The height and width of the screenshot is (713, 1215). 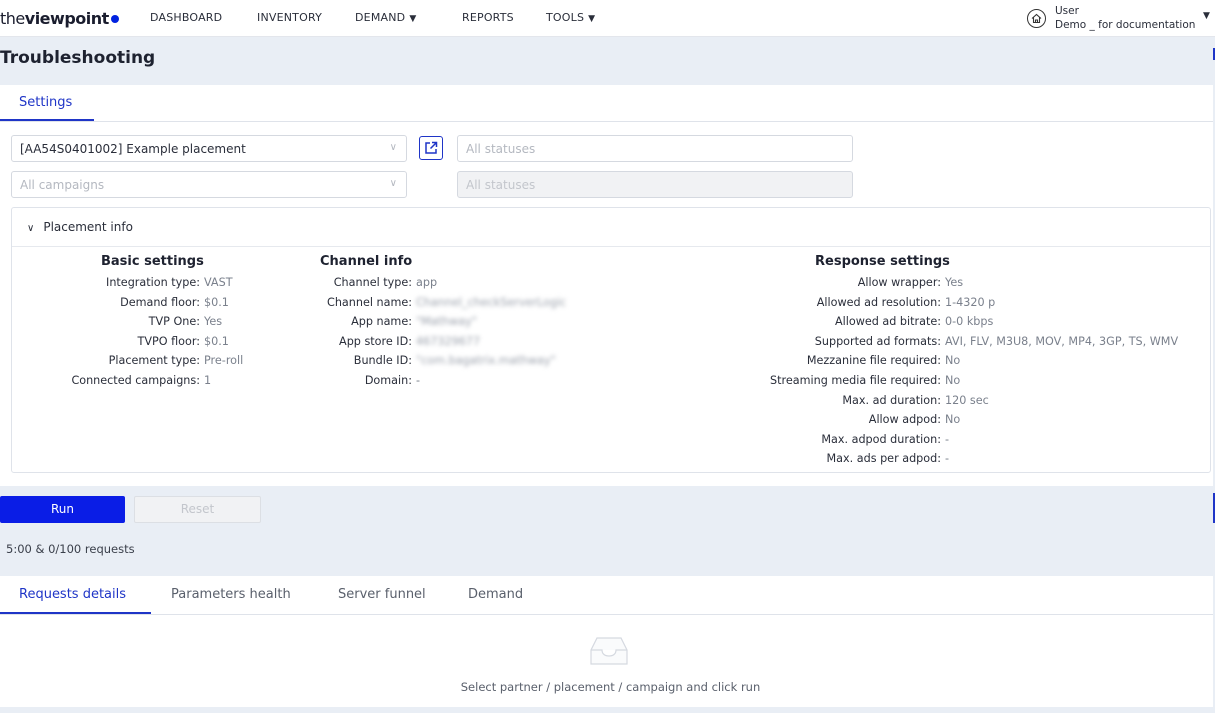 I want to click on basic-settings-title: Basic settings, so click(x=152, y=261).